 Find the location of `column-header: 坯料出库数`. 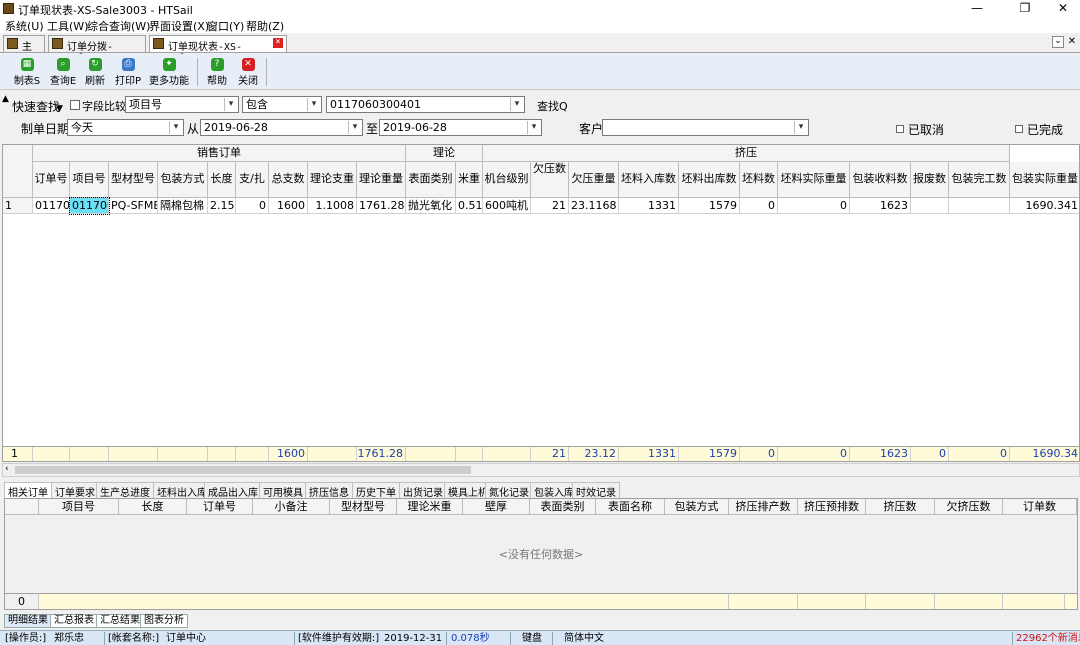

column-header: 坯料出库数 is located at coordinates (709, 180).